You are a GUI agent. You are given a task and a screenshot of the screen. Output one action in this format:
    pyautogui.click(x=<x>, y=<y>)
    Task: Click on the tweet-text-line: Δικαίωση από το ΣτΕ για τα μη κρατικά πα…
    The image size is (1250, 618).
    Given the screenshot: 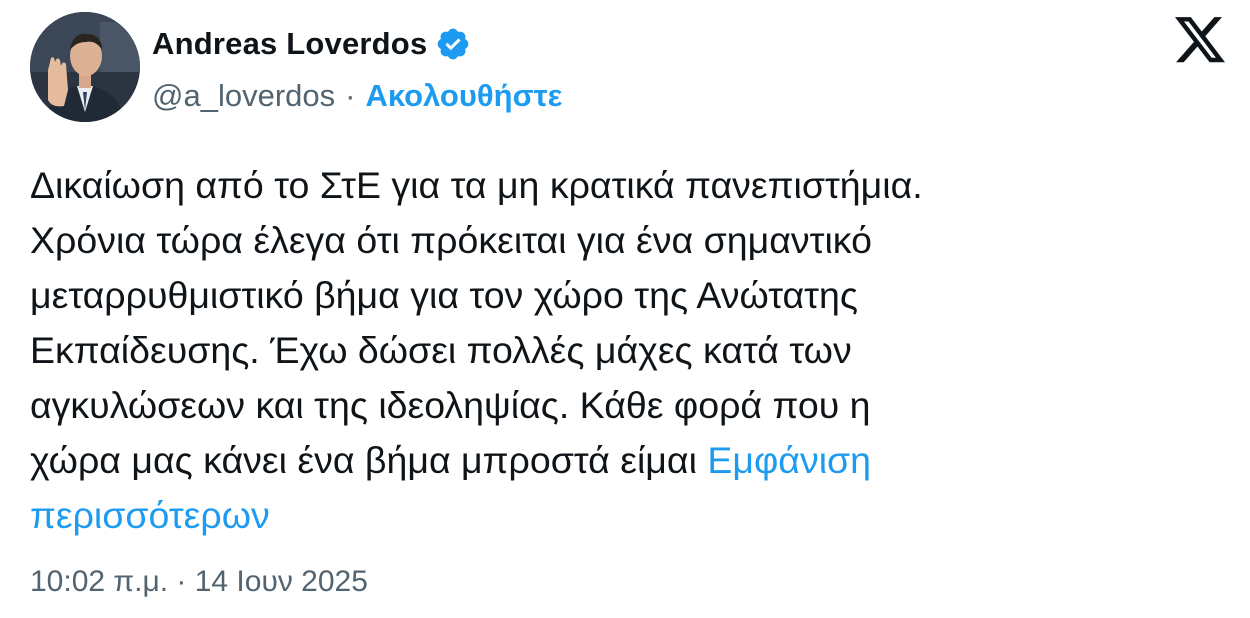 What is the action you would take?
    pyautogui.click(x=476, y=185)
    